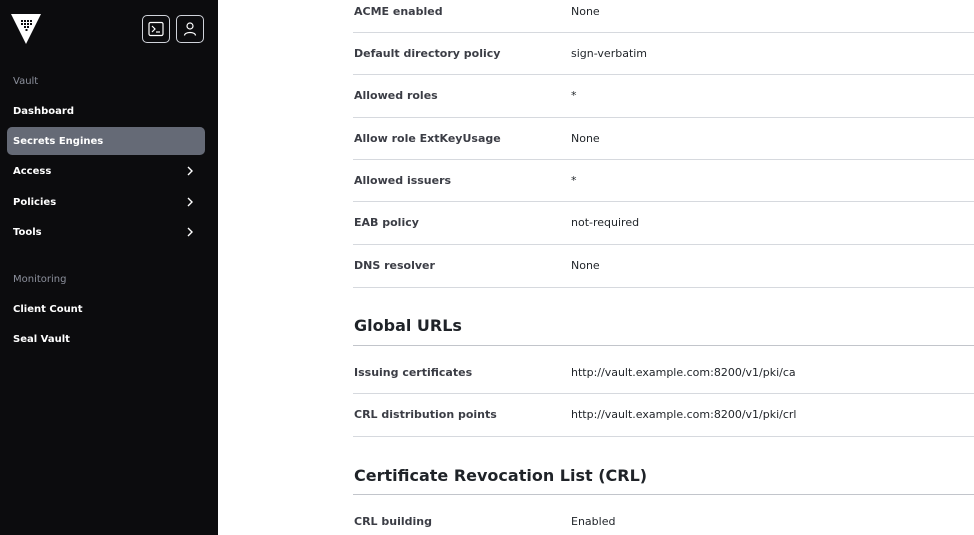 The image size is (974, 535). Describe the element at coordinates (26, 81) in the screenshot. I see `sidebar-heading-vault: Vault` at that location.